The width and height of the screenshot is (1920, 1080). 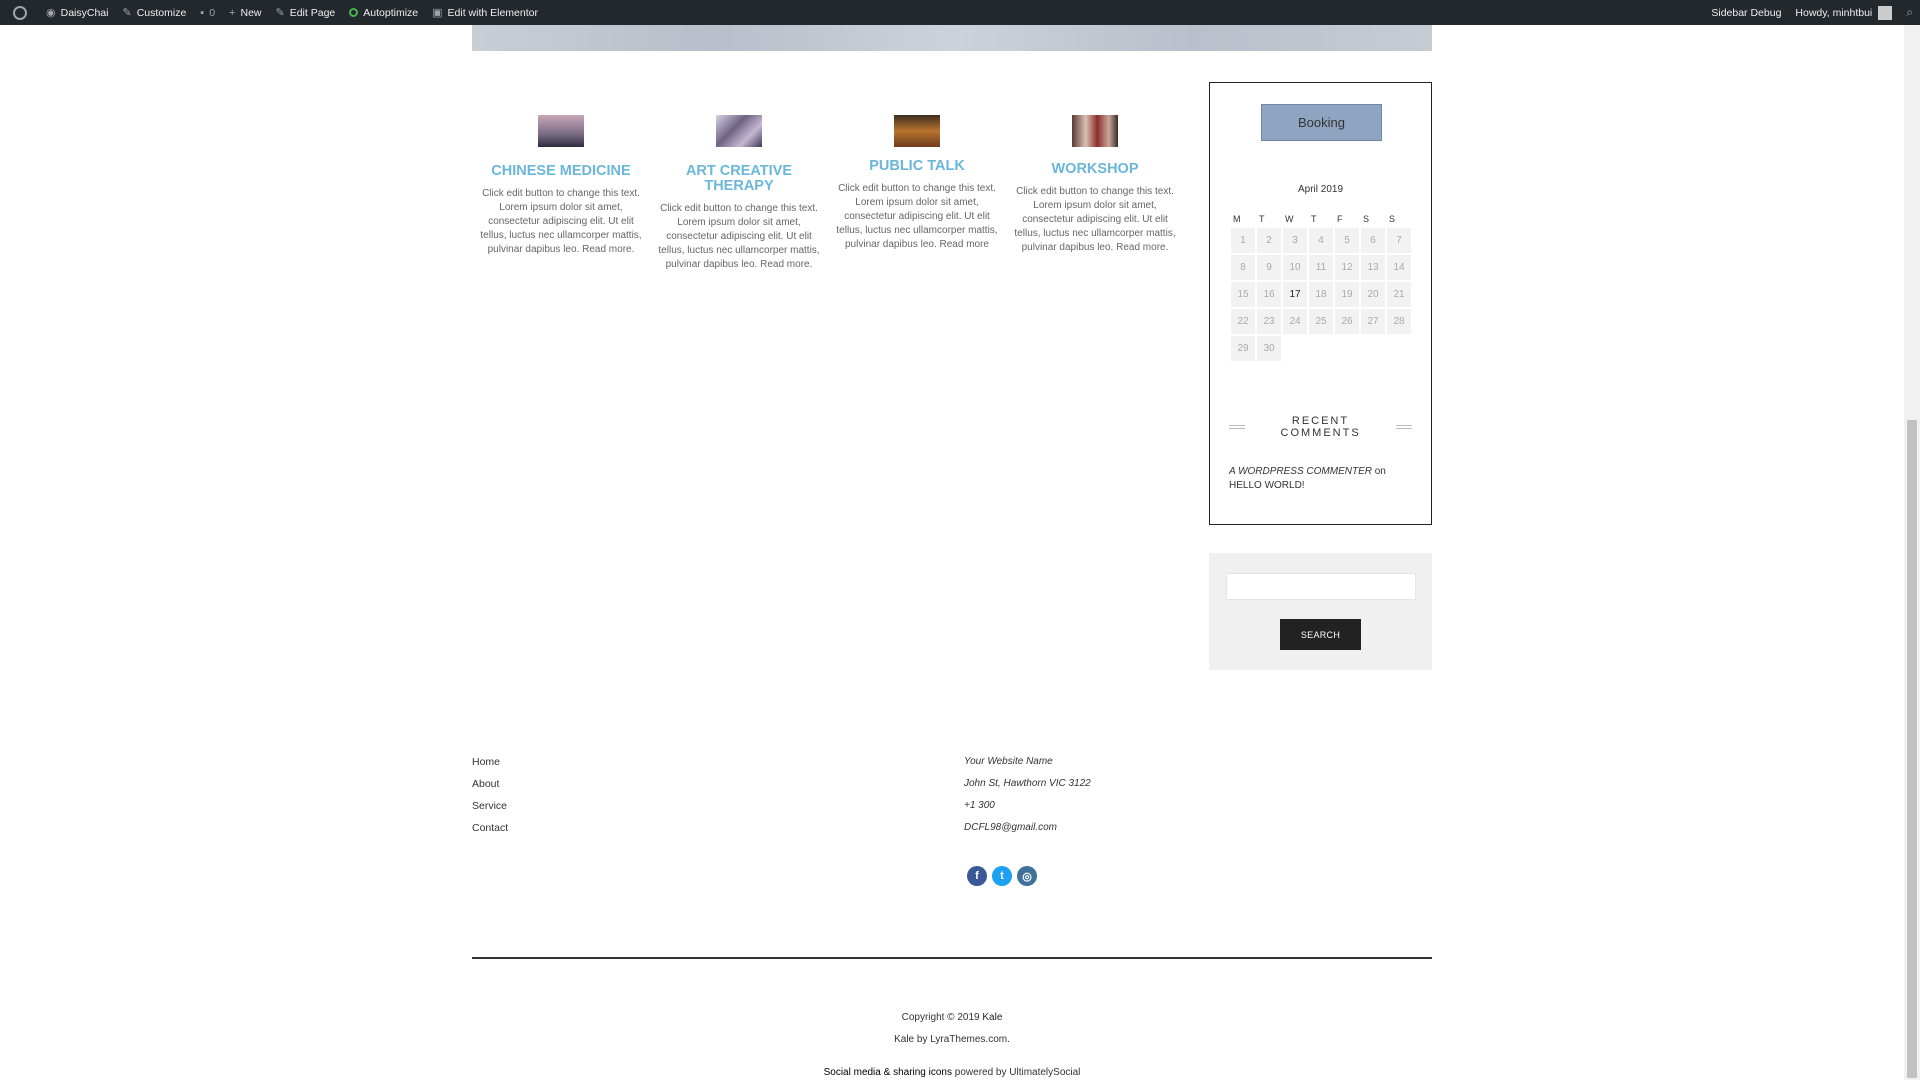 What do you see at coordinates (1834, 12) in the screenshot?
I see `howdy-label: Howdy, minhtbui` at bounding box center [1834, 12].